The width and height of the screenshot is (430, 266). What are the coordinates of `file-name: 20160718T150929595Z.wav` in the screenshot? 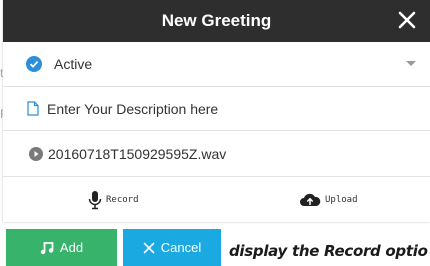 It's located at (137, 153).